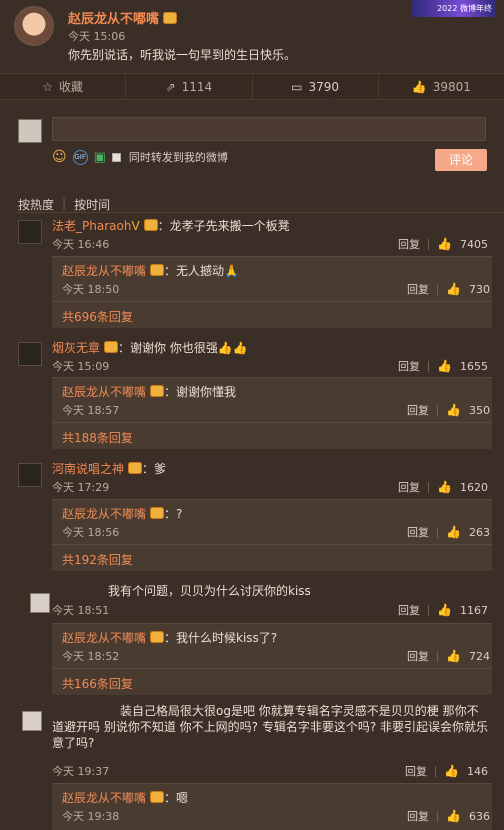 The height and width of the screenshot is (830, 504). Describe the element at coordinates (88, 469) in the screenshot. I see `comment-user: 河南说唱之神` at that location.